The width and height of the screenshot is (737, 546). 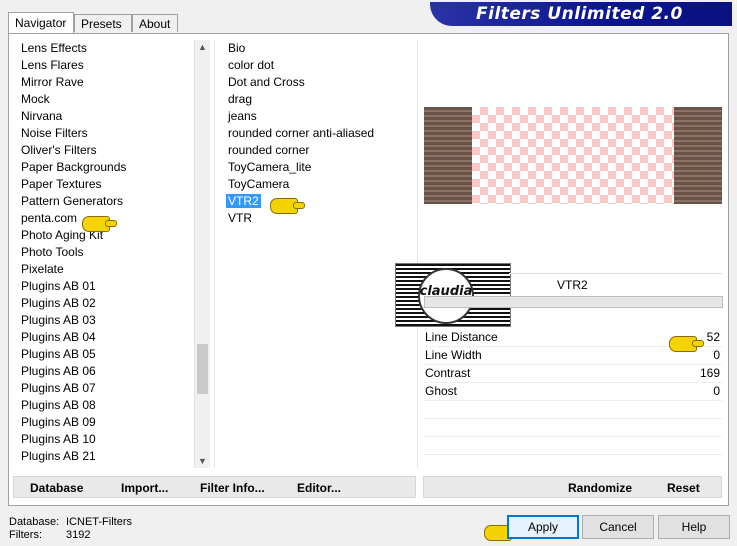 What do you see at coordinates (453, 295) in the screenshot?
I see `claudia-stamp: claudia` at bounding box center [453, 295].